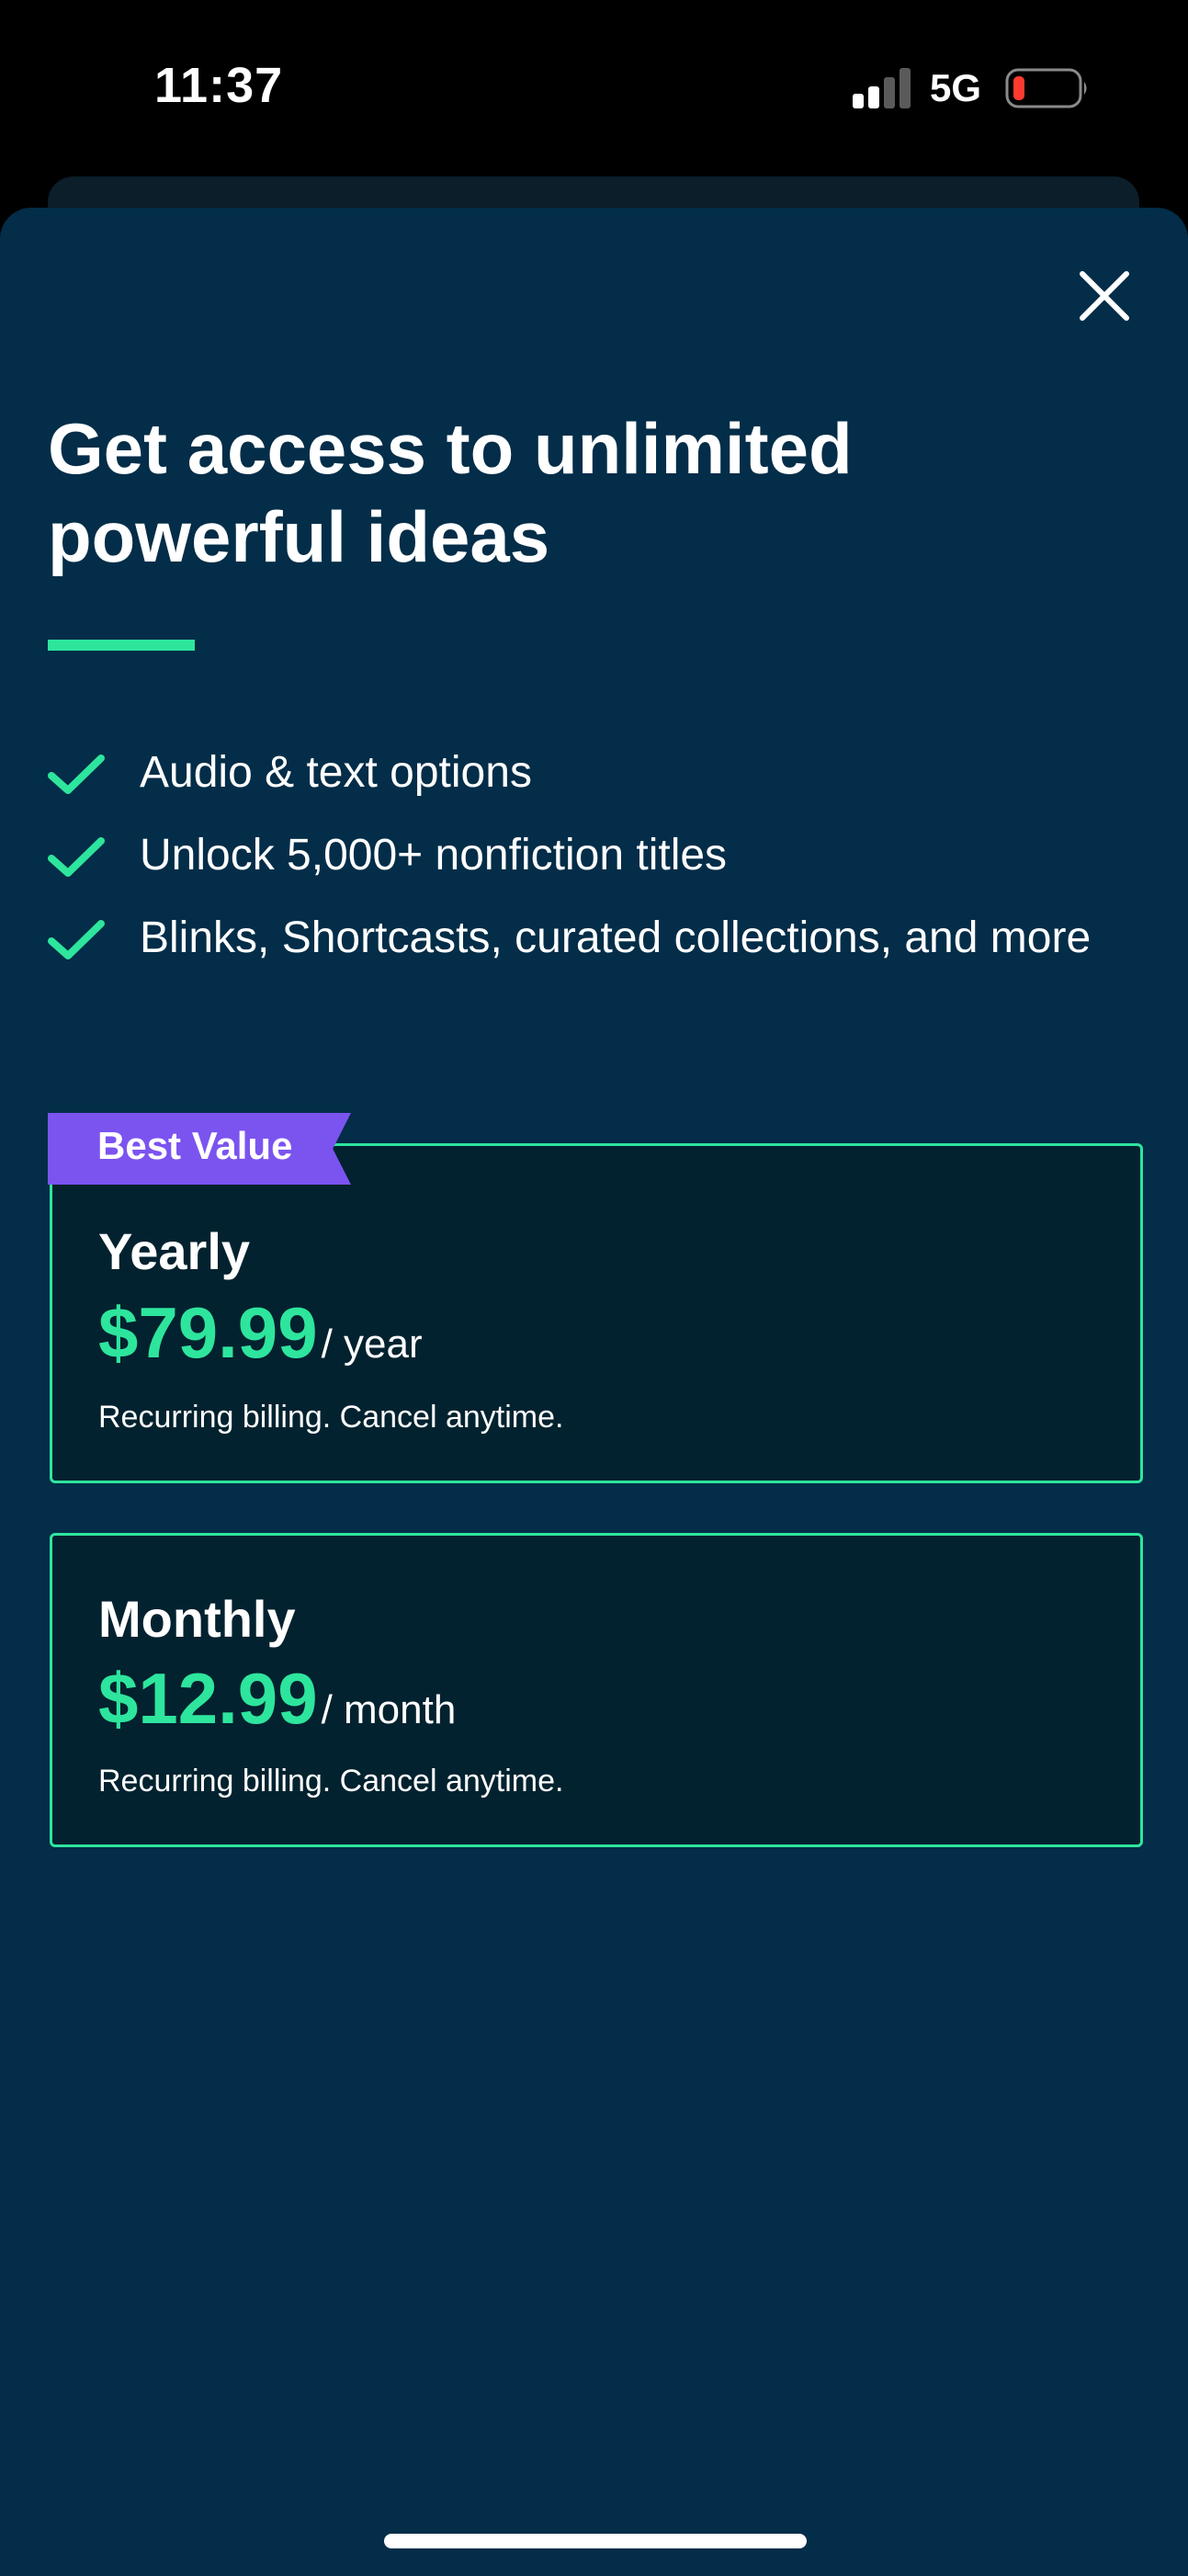  Describe the element at coordinates (175, 1251) in the screenshot. I see `plan-name: Yearly` at that location.